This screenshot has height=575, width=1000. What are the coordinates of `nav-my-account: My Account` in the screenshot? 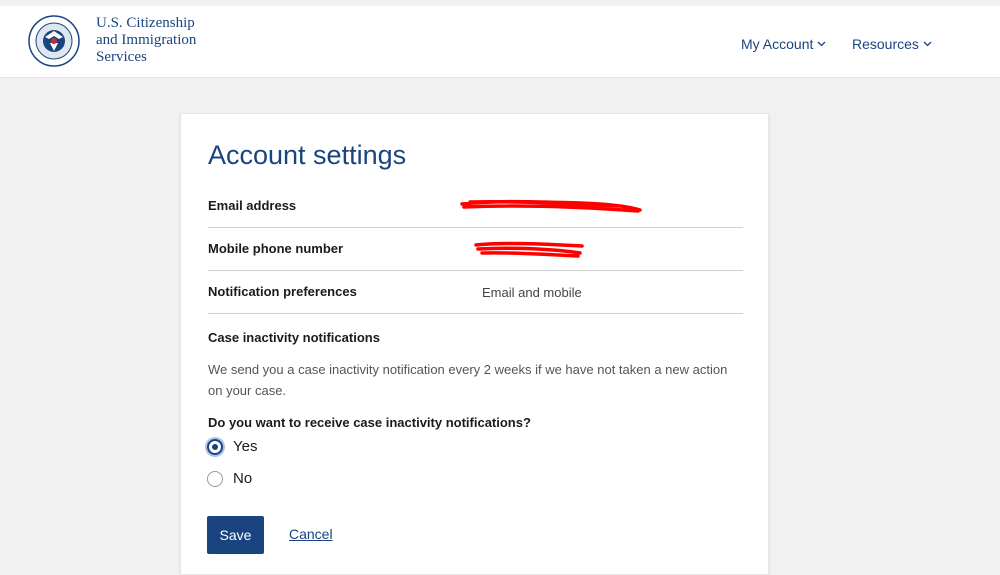 It's located at (783, 44).